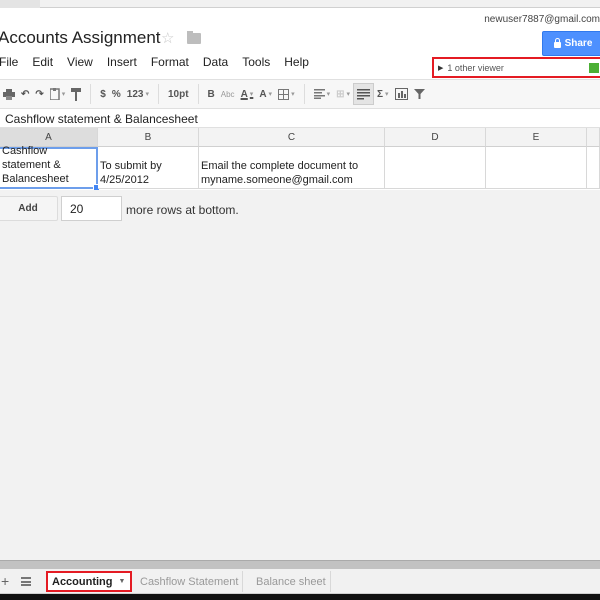 This screenshot has height=600, width=600. Describe the element at coordinates (29, 208) in the screenshot. I see `add-rows-button: Add` at that location.